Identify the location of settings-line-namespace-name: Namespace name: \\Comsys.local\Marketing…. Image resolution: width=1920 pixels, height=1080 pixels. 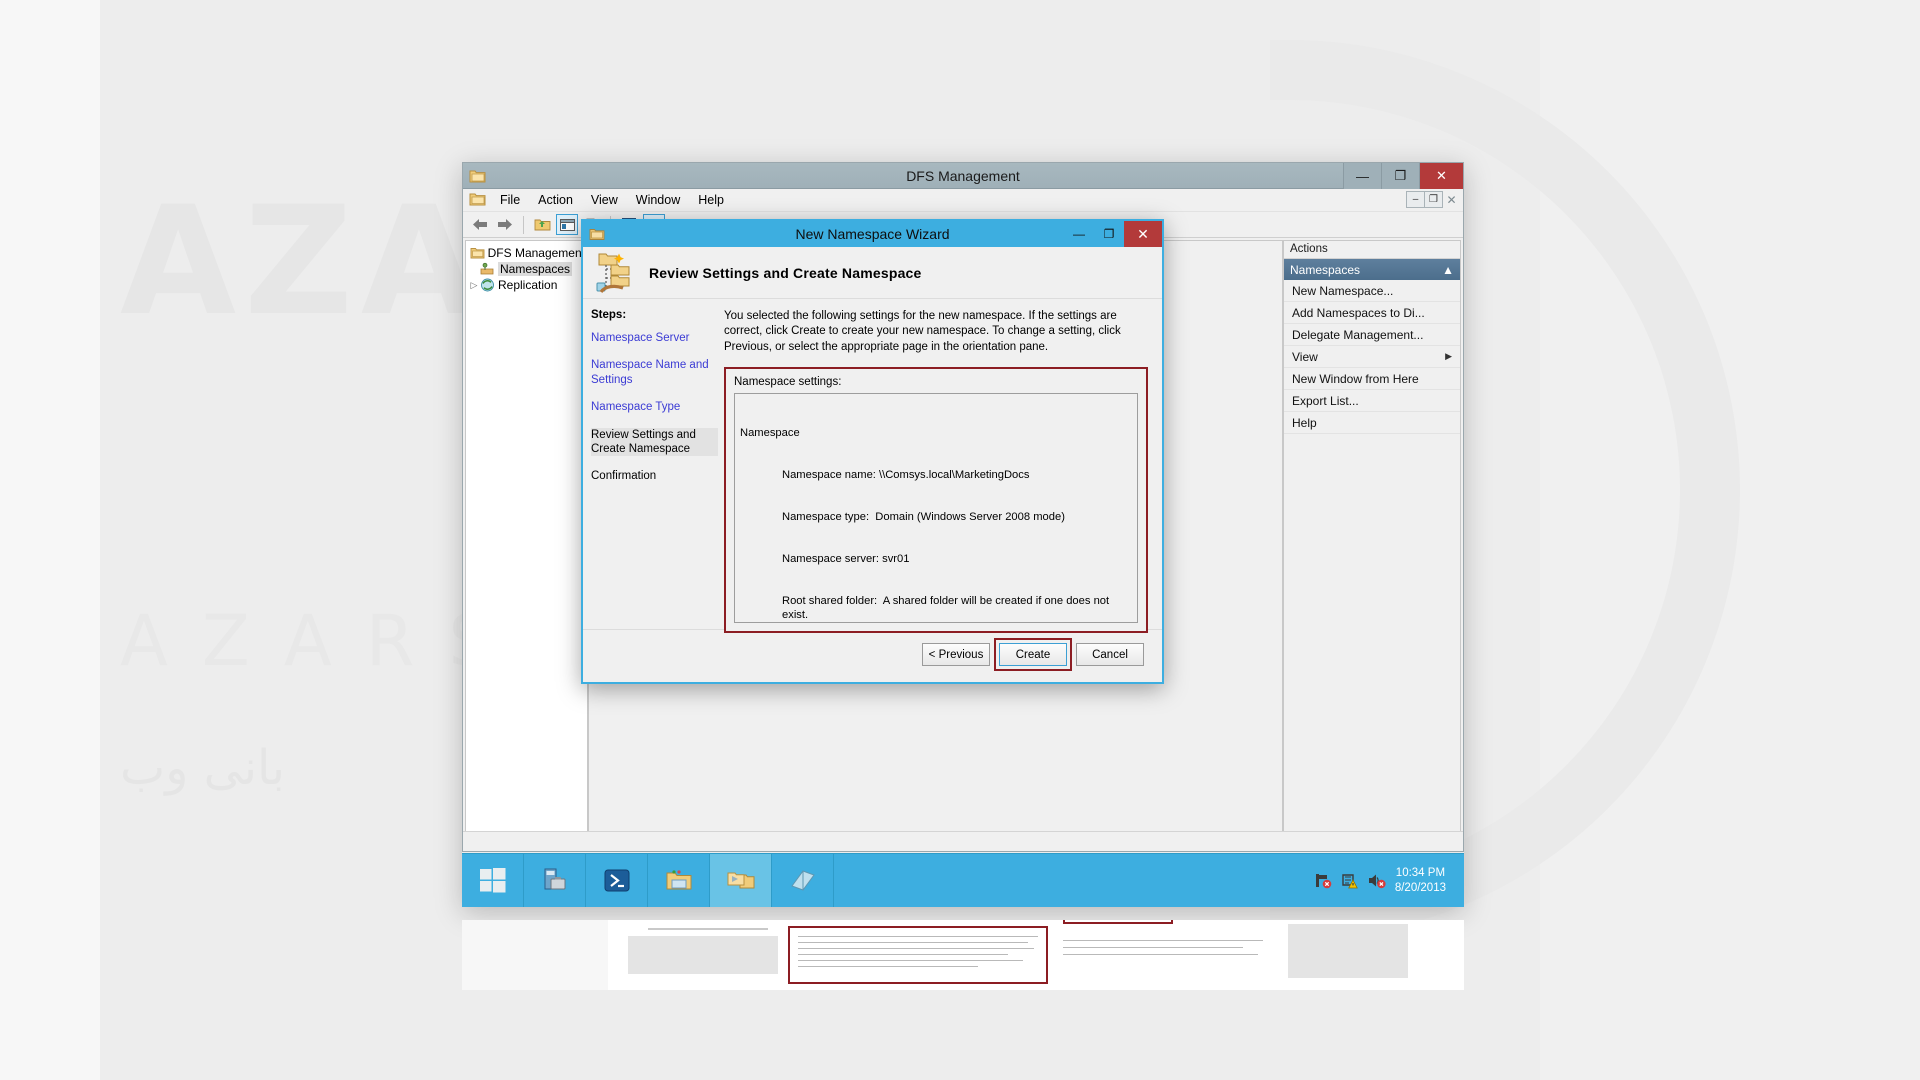
(906, 474).